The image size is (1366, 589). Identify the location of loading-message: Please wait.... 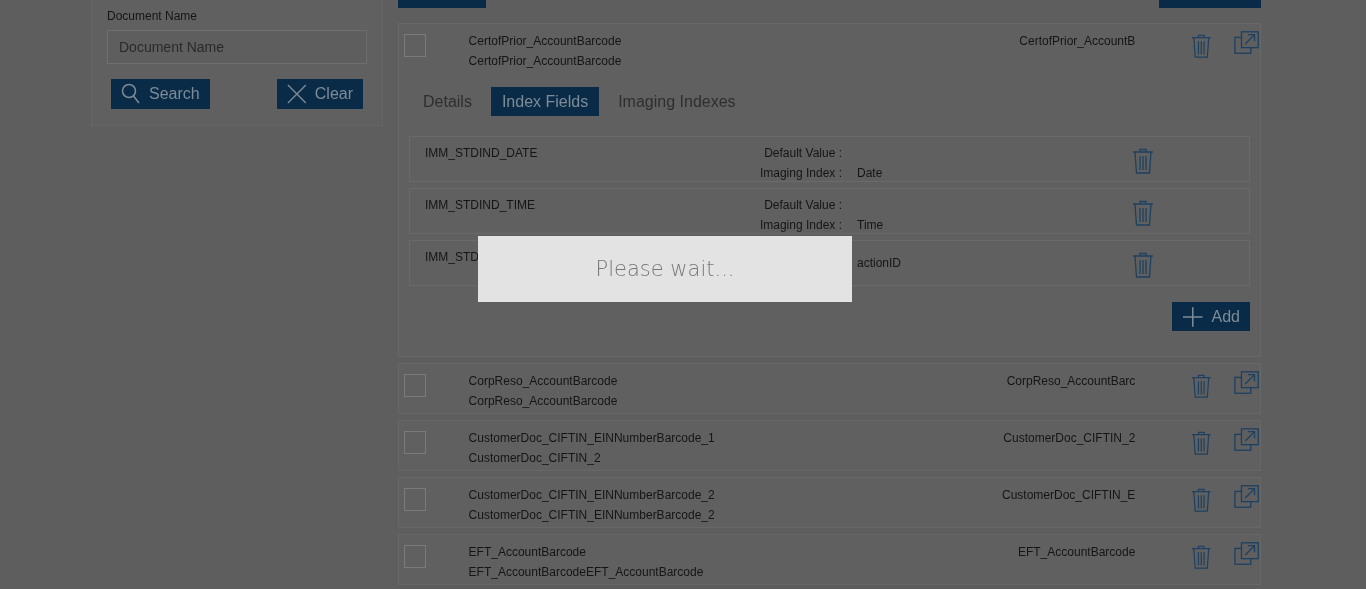
(665, 269).